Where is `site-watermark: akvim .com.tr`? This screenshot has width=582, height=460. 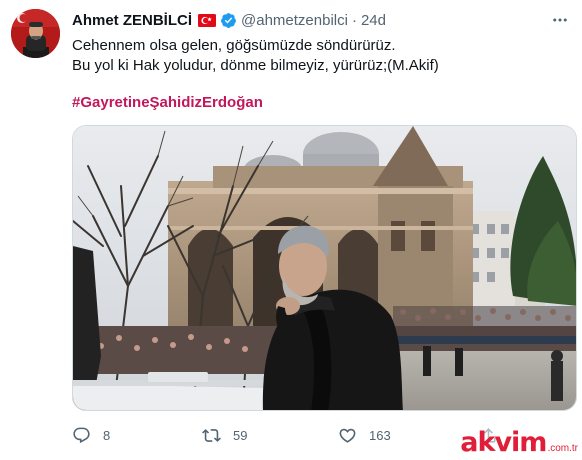 site-watermark: akvim .com.tr is located at coordinates (519, 442).